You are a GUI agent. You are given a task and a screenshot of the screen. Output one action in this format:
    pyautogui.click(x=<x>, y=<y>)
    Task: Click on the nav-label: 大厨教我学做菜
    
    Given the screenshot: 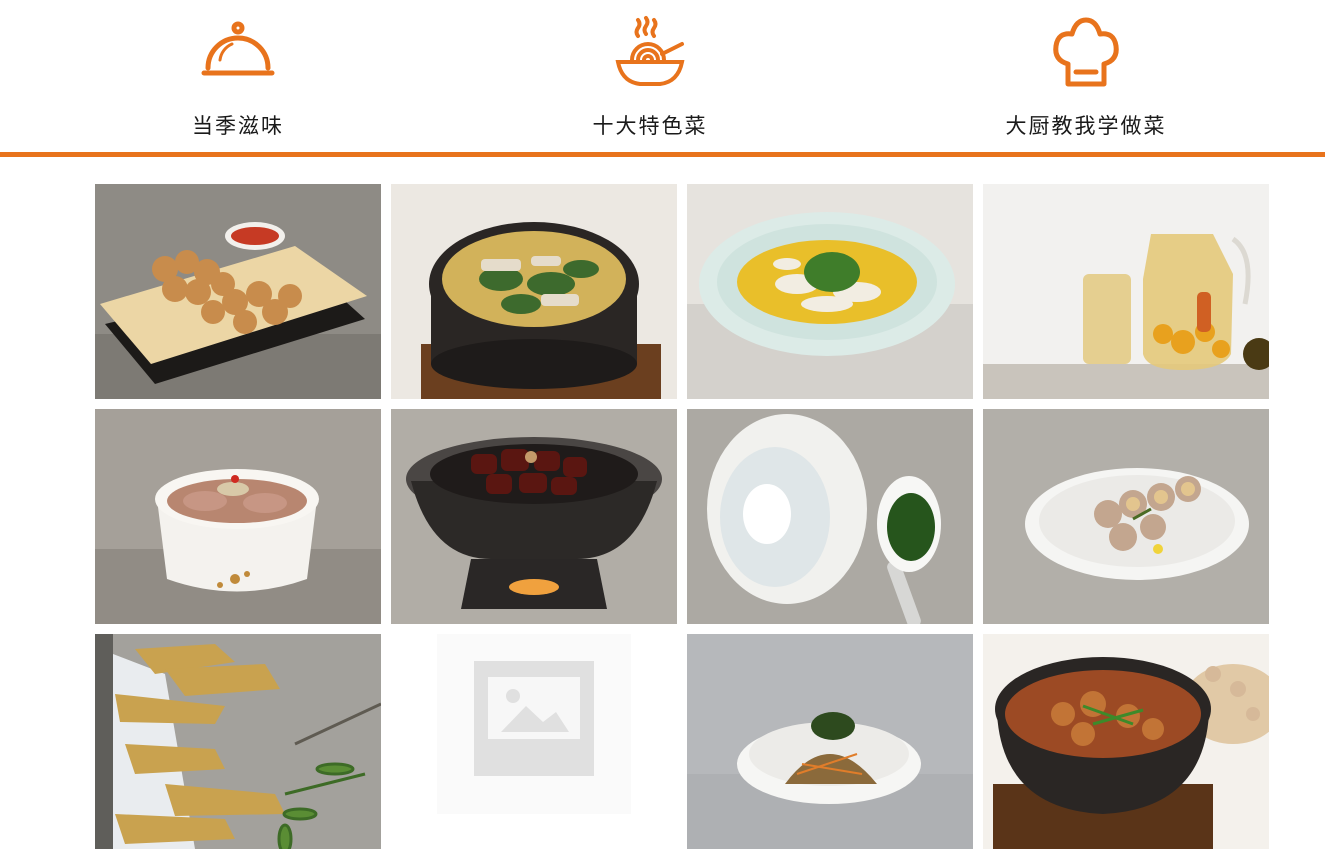 What is the action you would take?
    pyautogui.click(x=1086, y=126)
    